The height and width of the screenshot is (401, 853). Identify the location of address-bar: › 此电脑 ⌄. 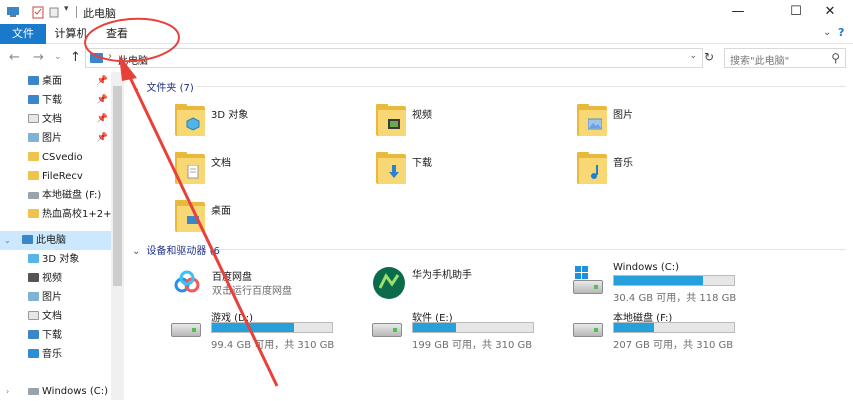
(394, 58).